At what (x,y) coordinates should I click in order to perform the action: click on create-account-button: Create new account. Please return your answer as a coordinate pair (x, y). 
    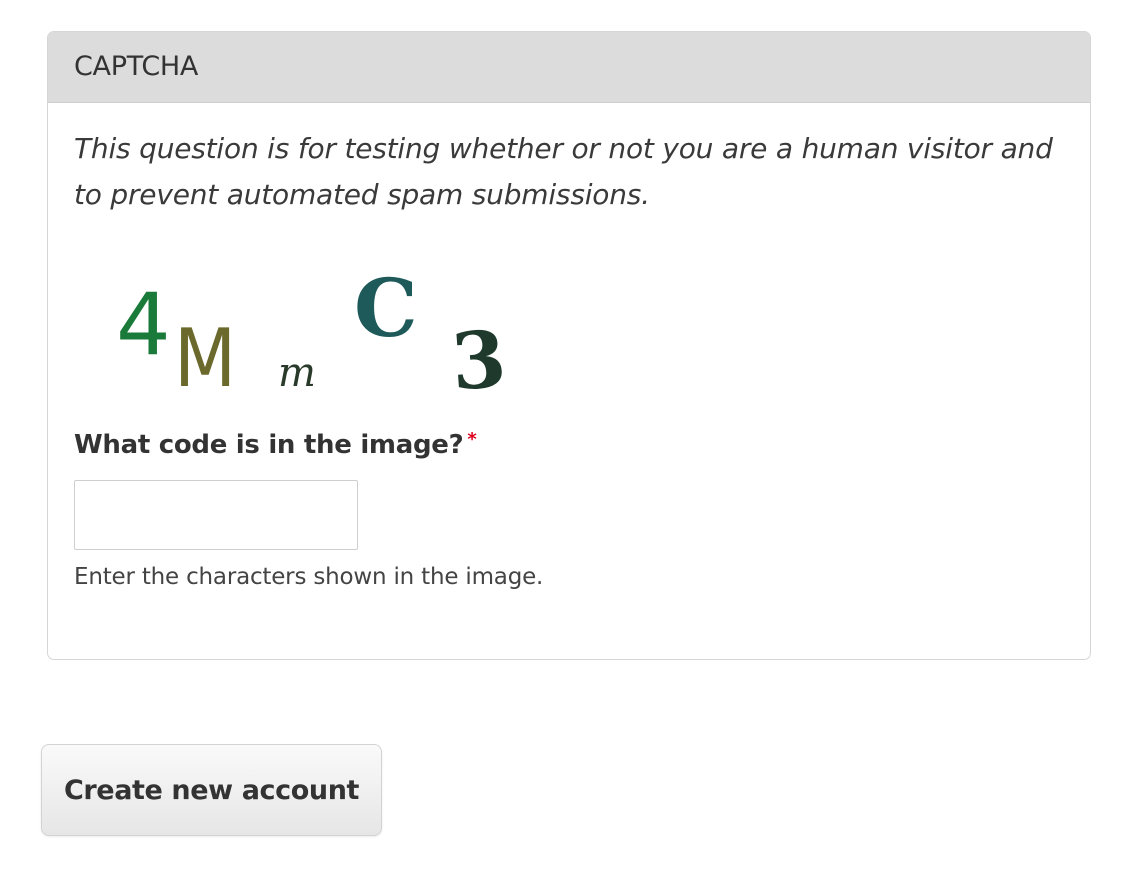
    Looking at the image, I should click on (211, 790).